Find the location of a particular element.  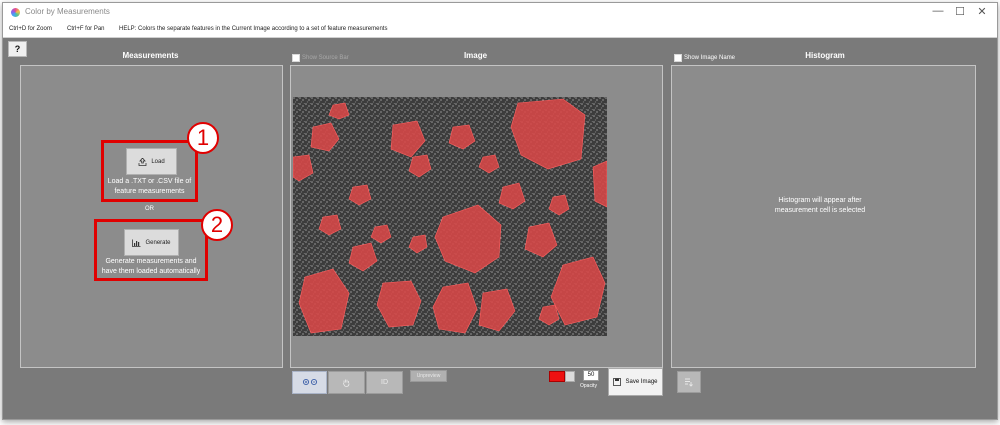

zoom-in-out-icon is located at coordinates (309, 382).